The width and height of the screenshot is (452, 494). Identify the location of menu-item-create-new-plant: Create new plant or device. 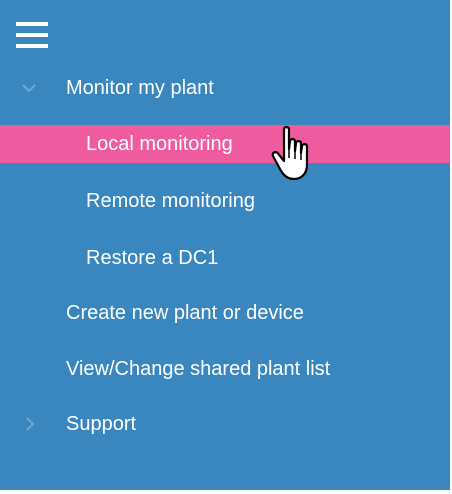
(225, 313).